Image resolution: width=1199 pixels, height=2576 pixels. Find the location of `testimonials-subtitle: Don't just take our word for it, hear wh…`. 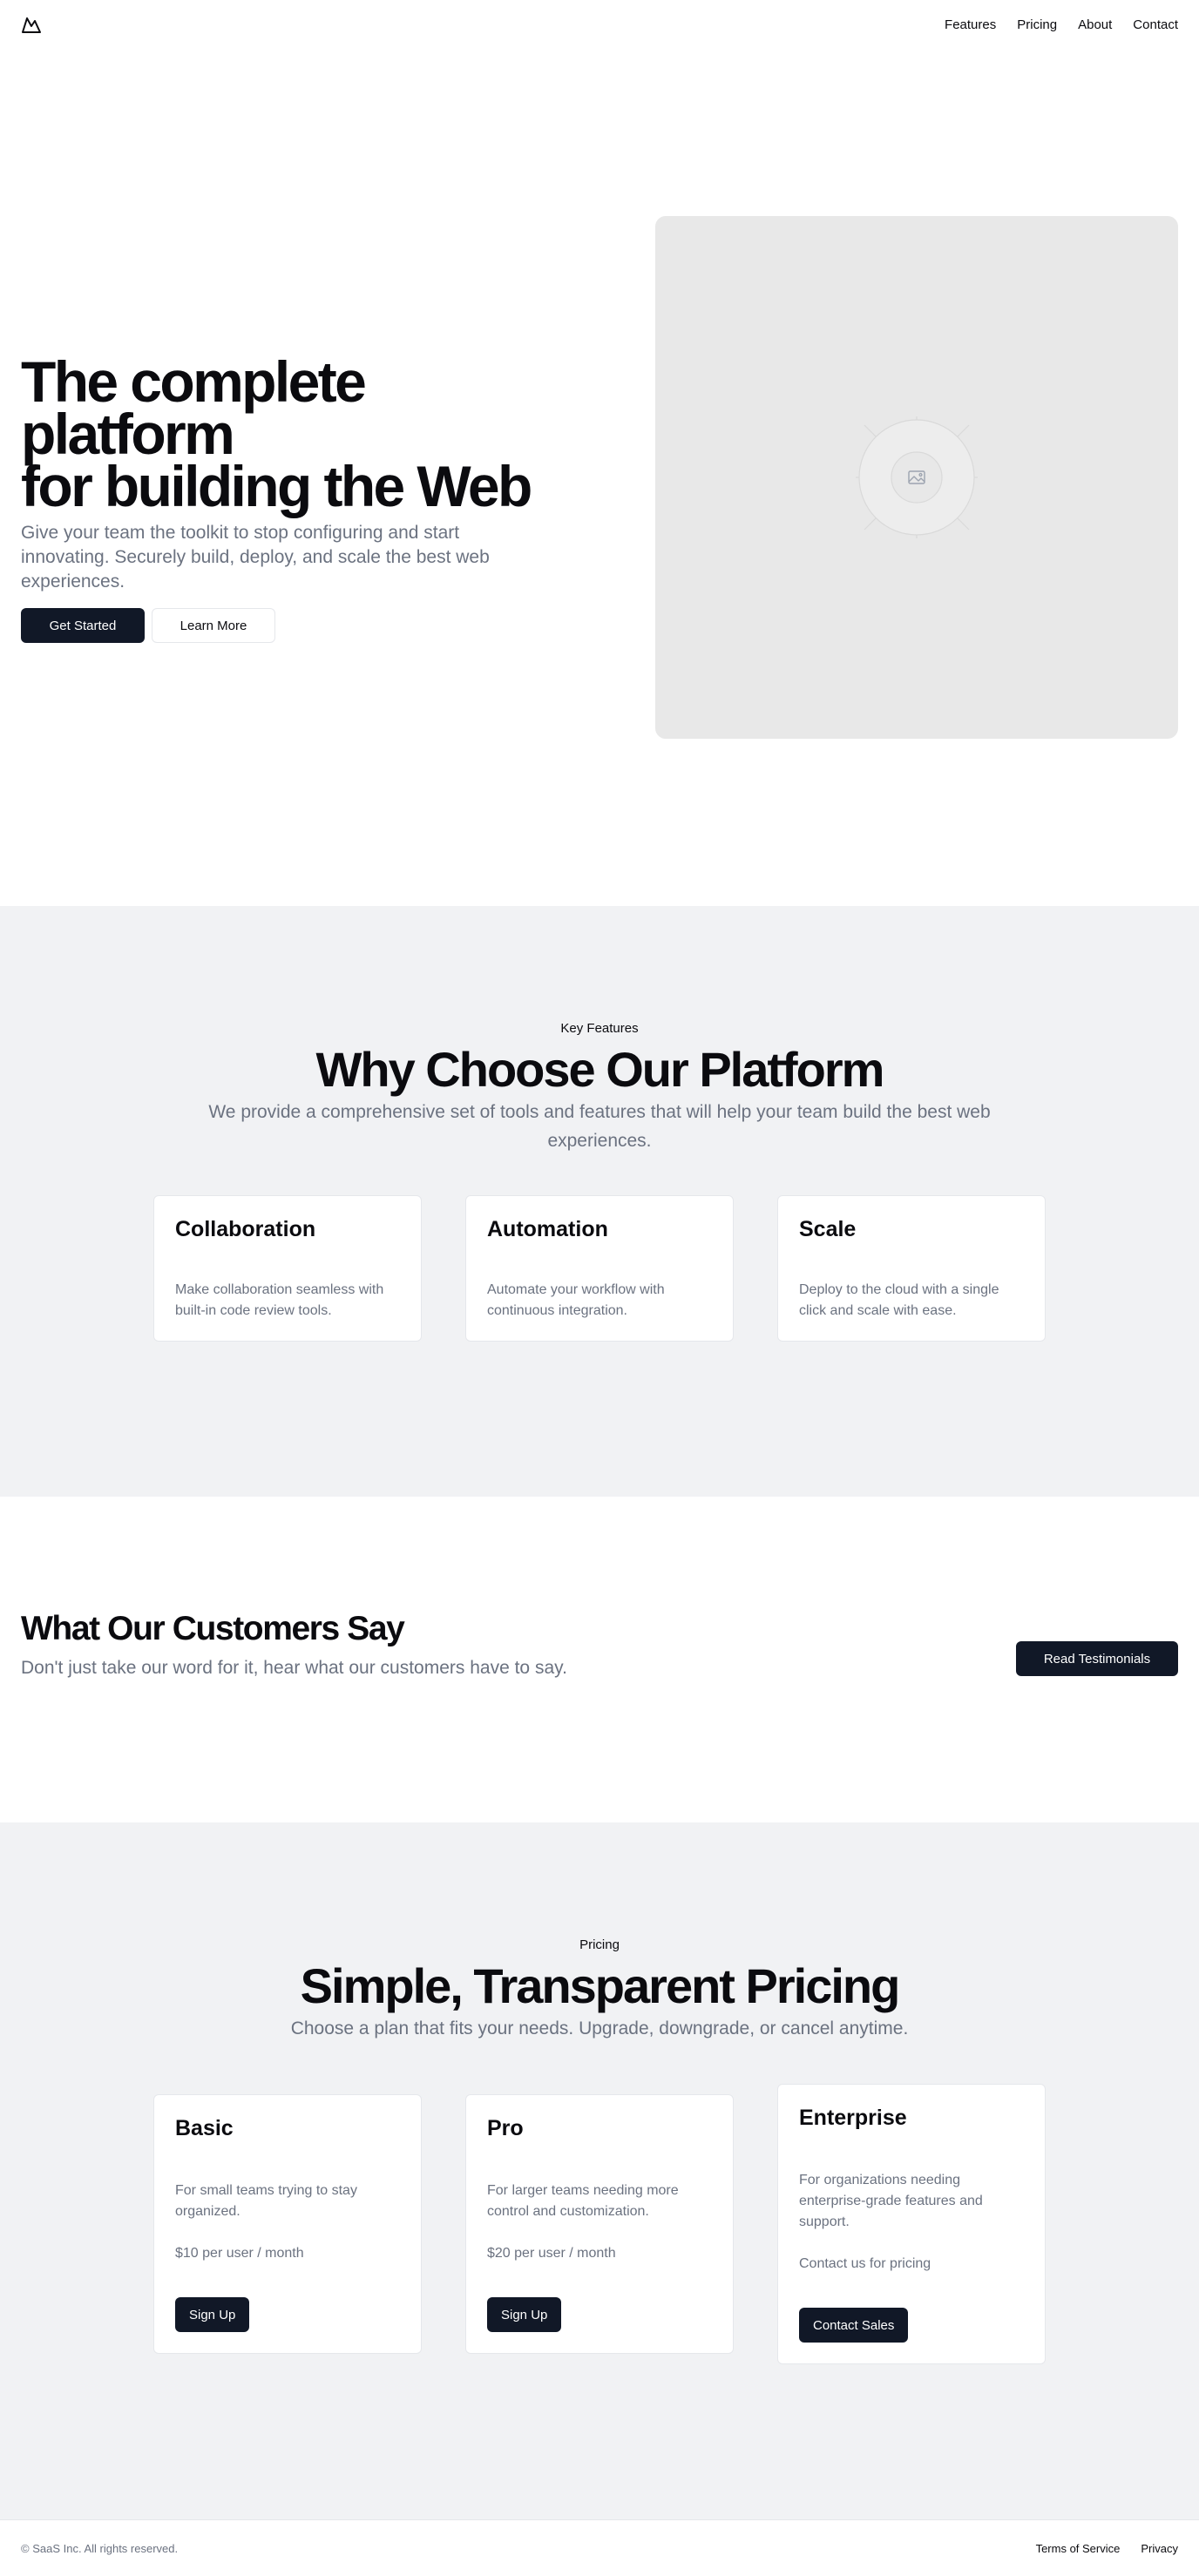

testimonials-subtitle: Don't just take our word for it, hear wh… is located at coordinates (294, 1668).